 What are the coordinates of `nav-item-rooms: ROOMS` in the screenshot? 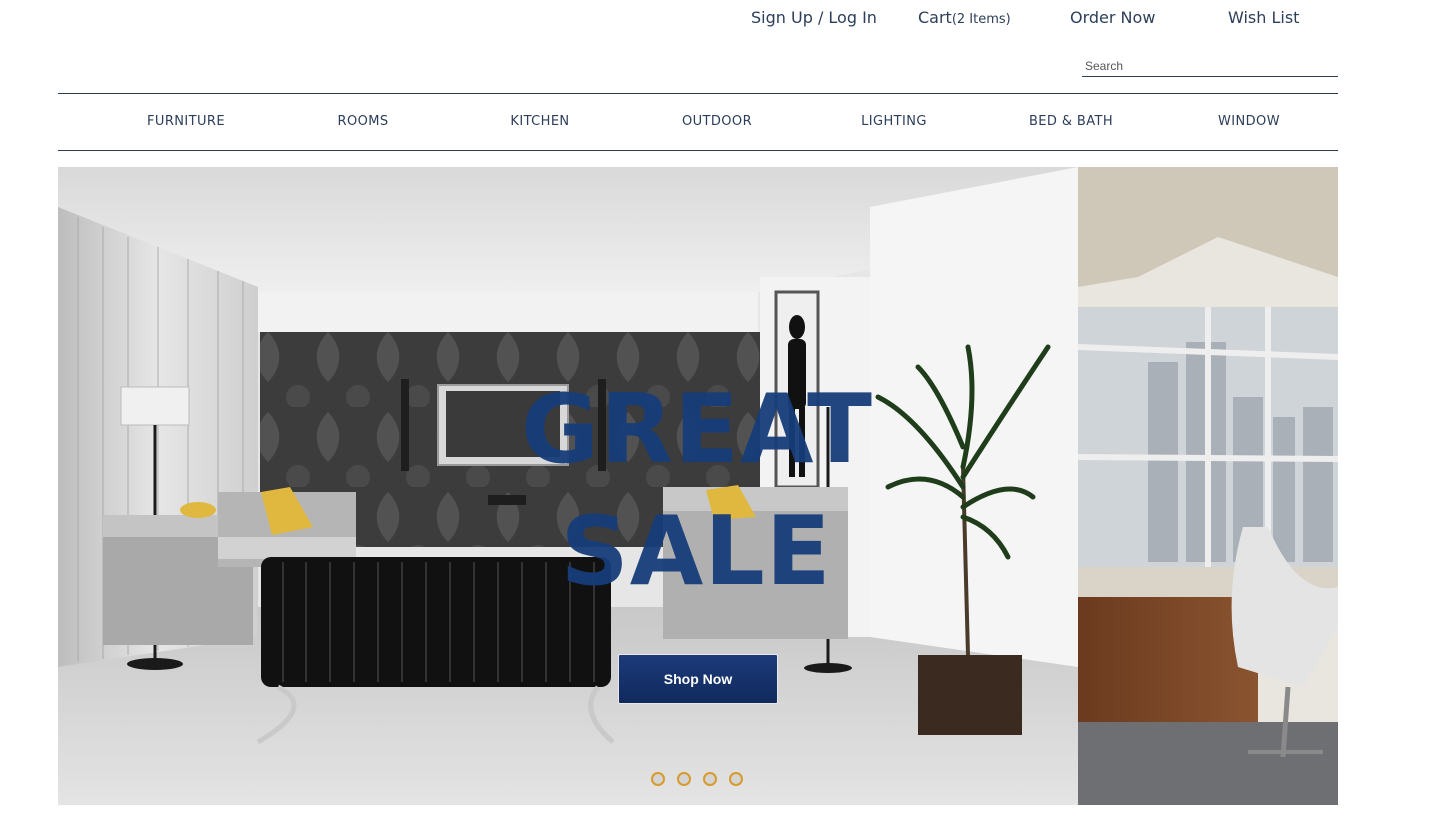 It's located at (363, 121).